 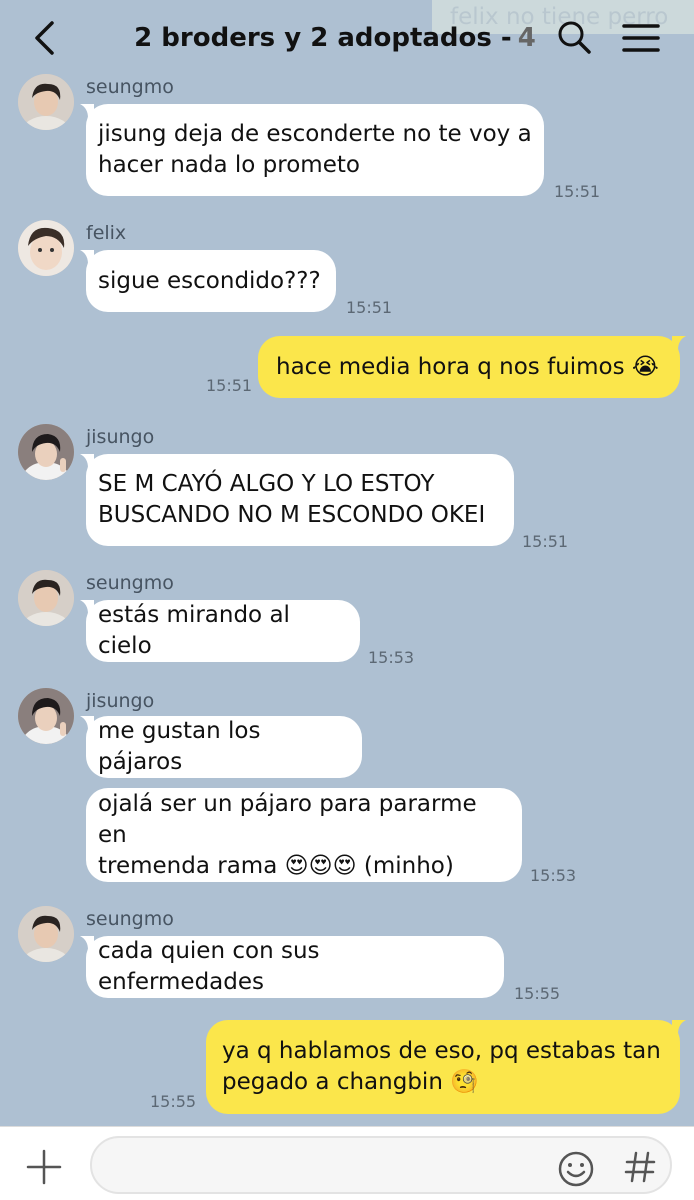 What do you see at coordinates (209, 966) in the screenshot?
I see `message-text: cada quien con sus enfermedades` at bounding box center [209, 966].